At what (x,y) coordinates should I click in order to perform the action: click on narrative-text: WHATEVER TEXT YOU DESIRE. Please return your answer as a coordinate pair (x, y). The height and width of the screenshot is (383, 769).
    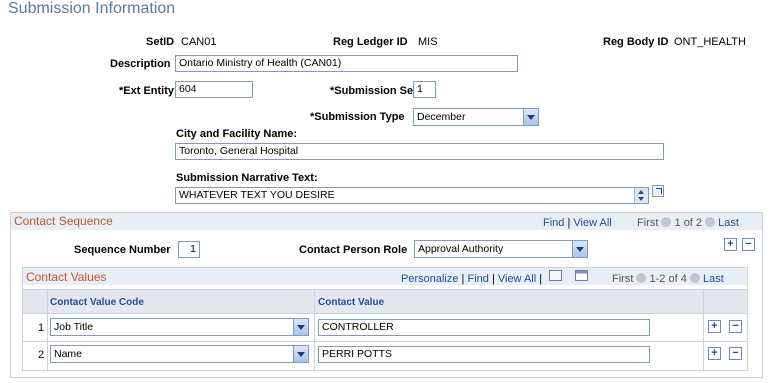
    Looking at the image, I should click on (257, 195).